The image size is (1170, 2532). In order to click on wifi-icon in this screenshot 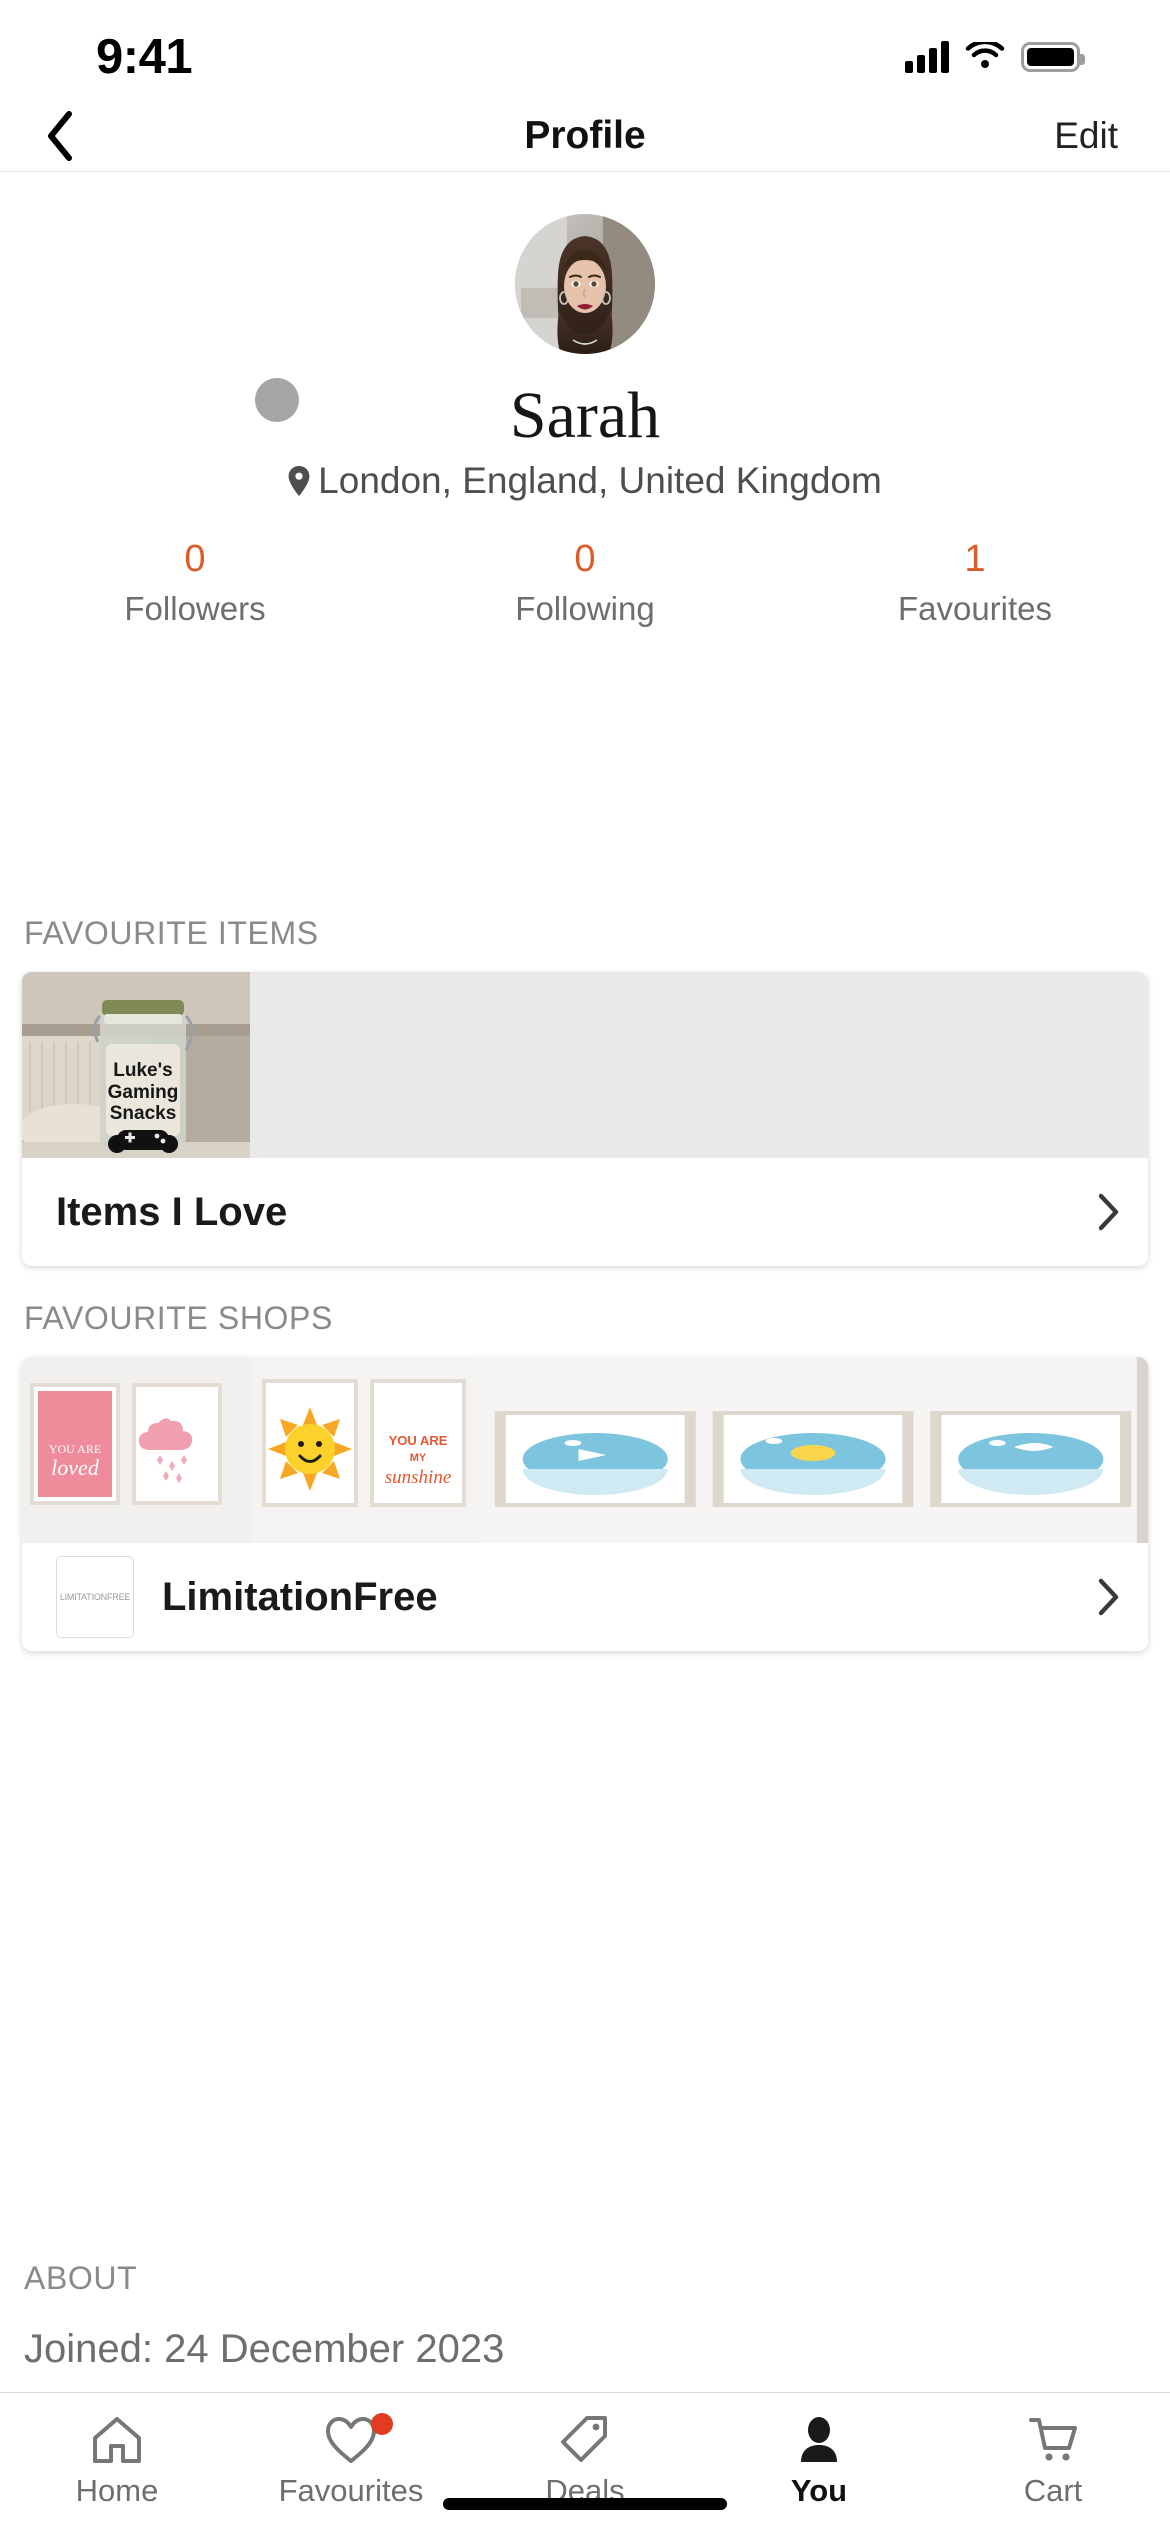, I will do `click(985, 55)`.